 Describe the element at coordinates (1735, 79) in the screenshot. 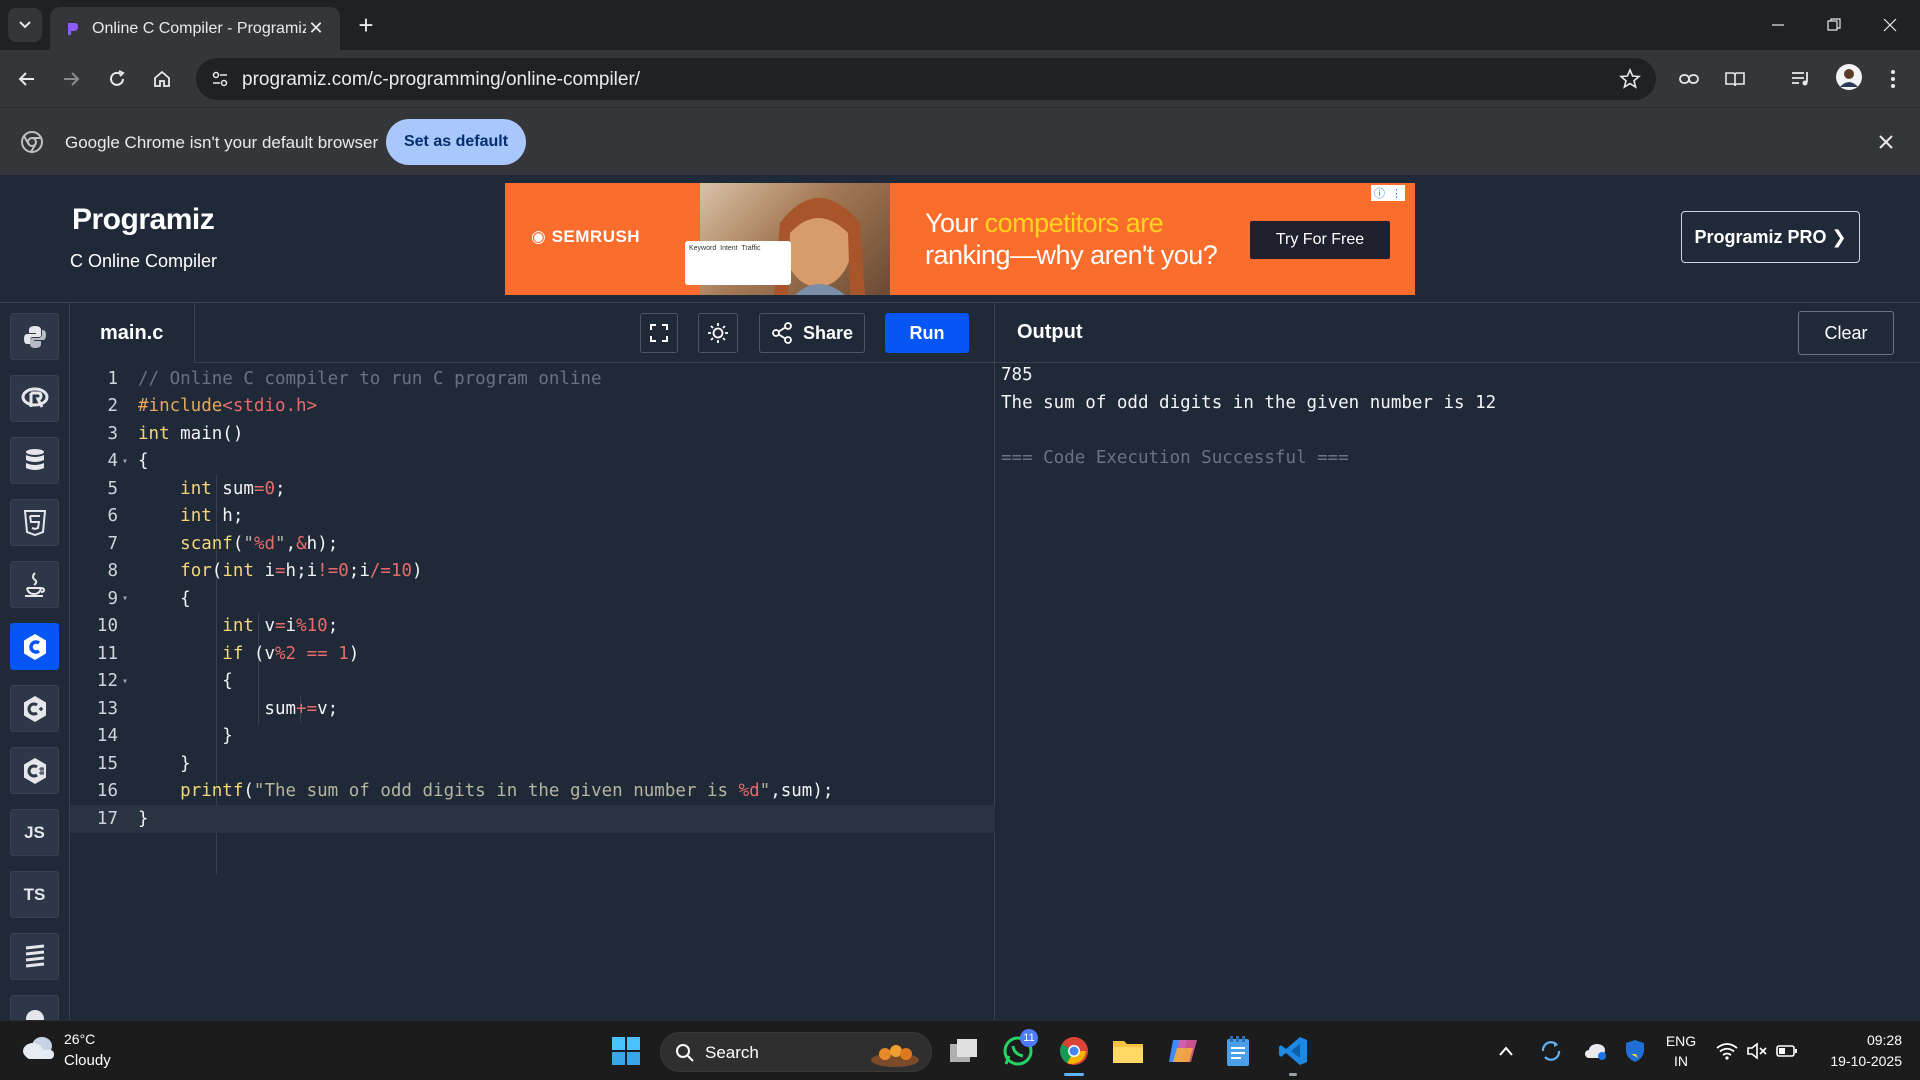

I see `reading-mode-button` at that location.